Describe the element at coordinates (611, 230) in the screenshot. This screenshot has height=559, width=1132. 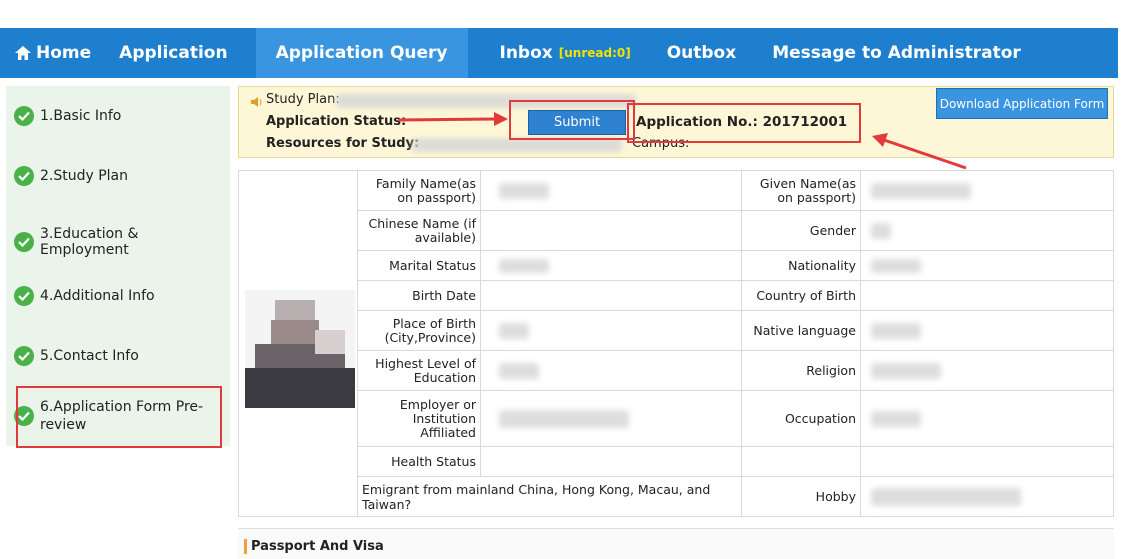
I see `chinese-name-value` at that location.